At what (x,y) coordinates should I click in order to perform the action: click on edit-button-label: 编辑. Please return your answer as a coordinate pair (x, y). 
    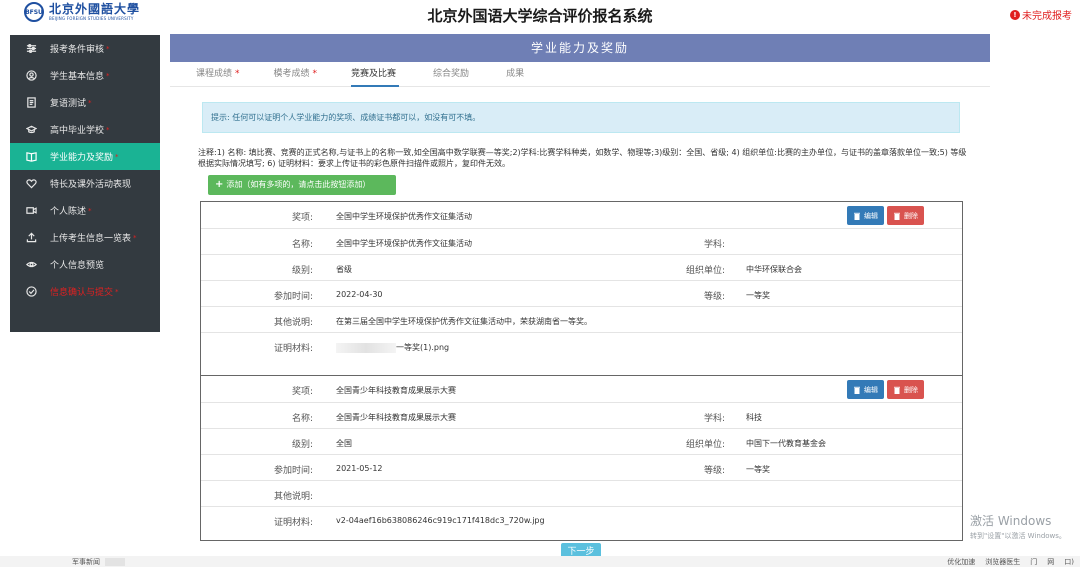
    Looking at the image, I should click on (871, 215).